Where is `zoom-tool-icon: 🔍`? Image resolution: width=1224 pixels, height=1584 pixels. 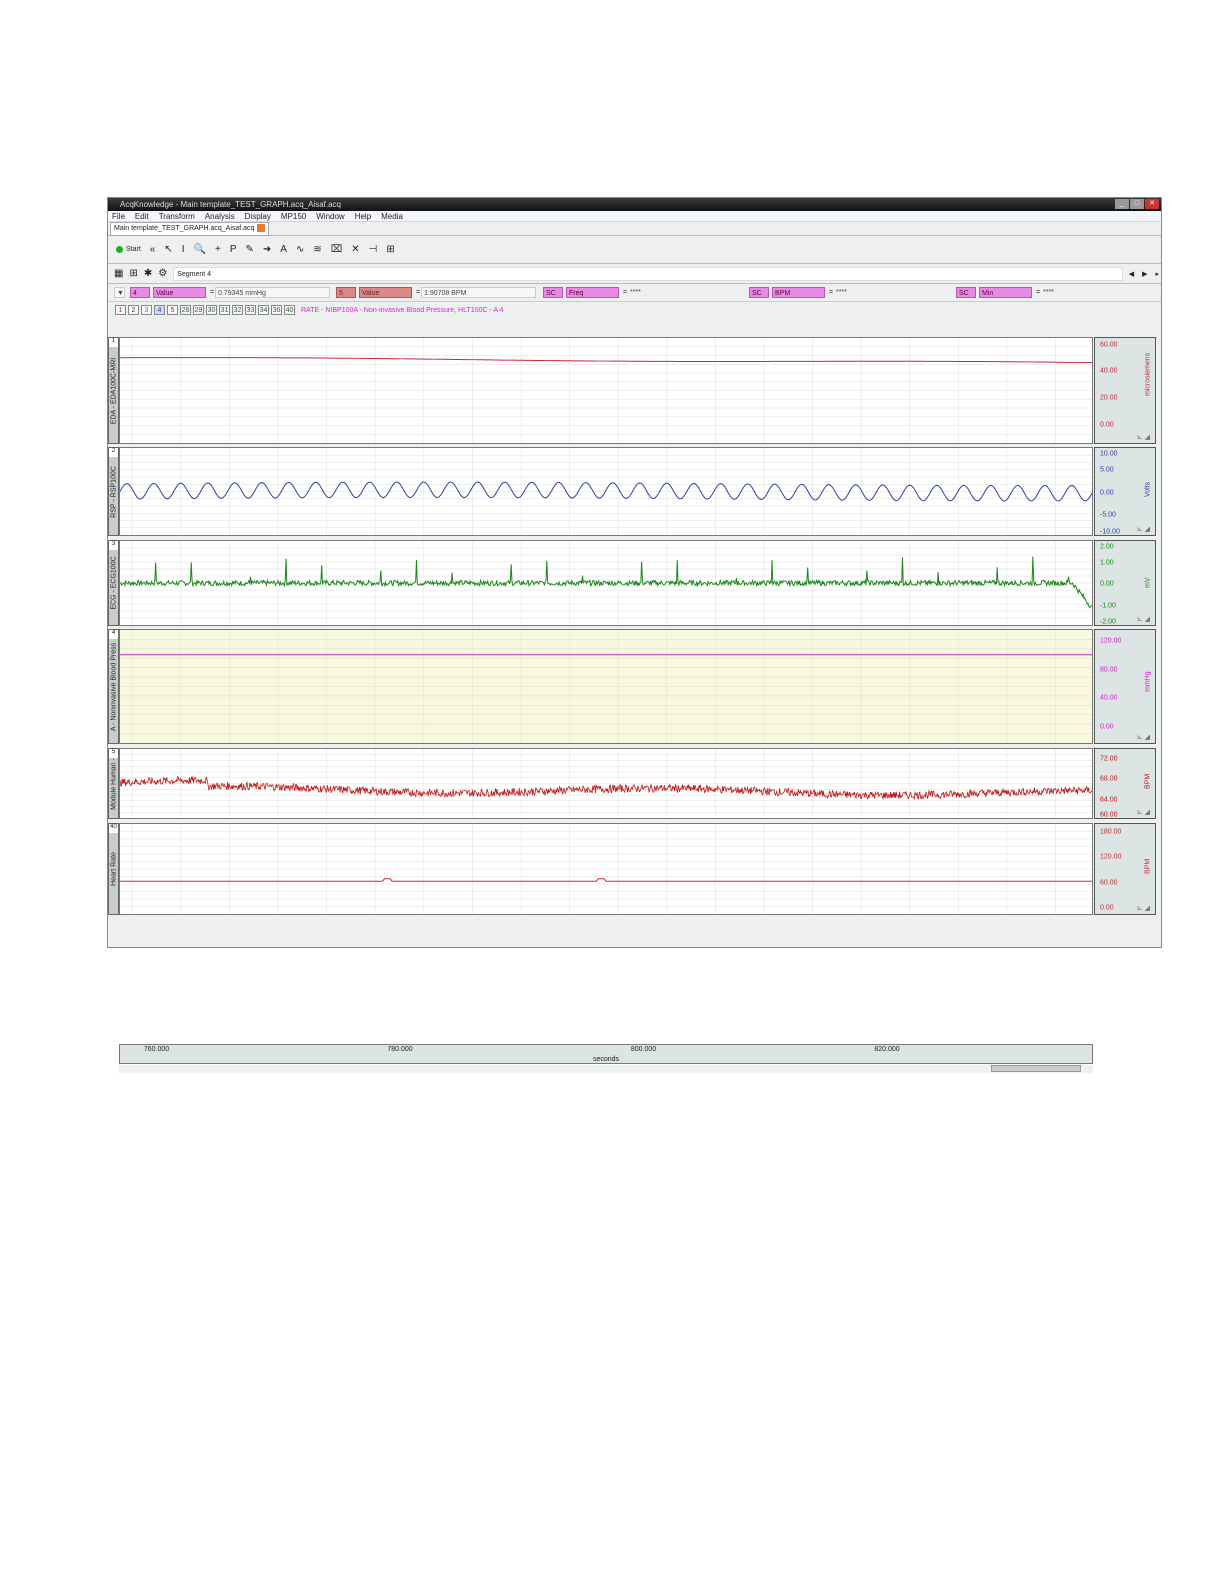 zoom-tool-icon: 🔍 is located at coordinates (200, 249).